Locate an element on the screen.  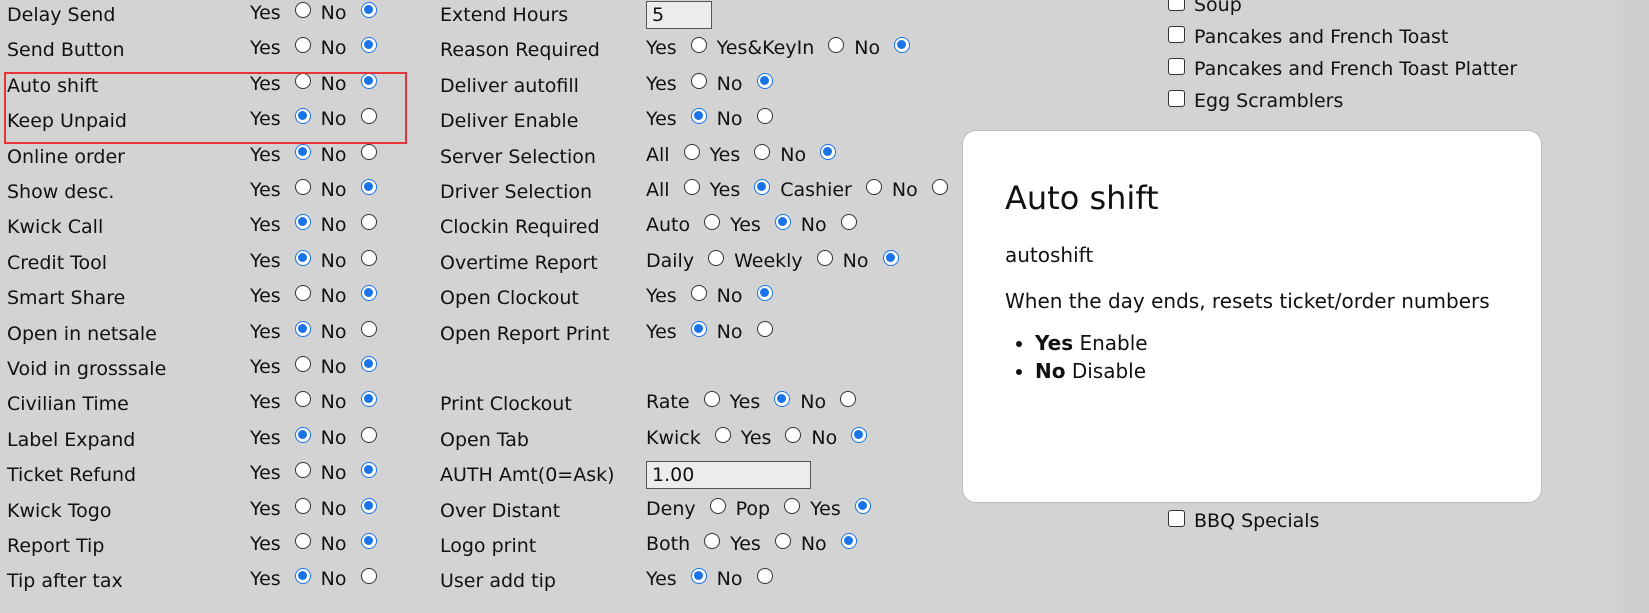
option: No is located at coordinates (882, 48).